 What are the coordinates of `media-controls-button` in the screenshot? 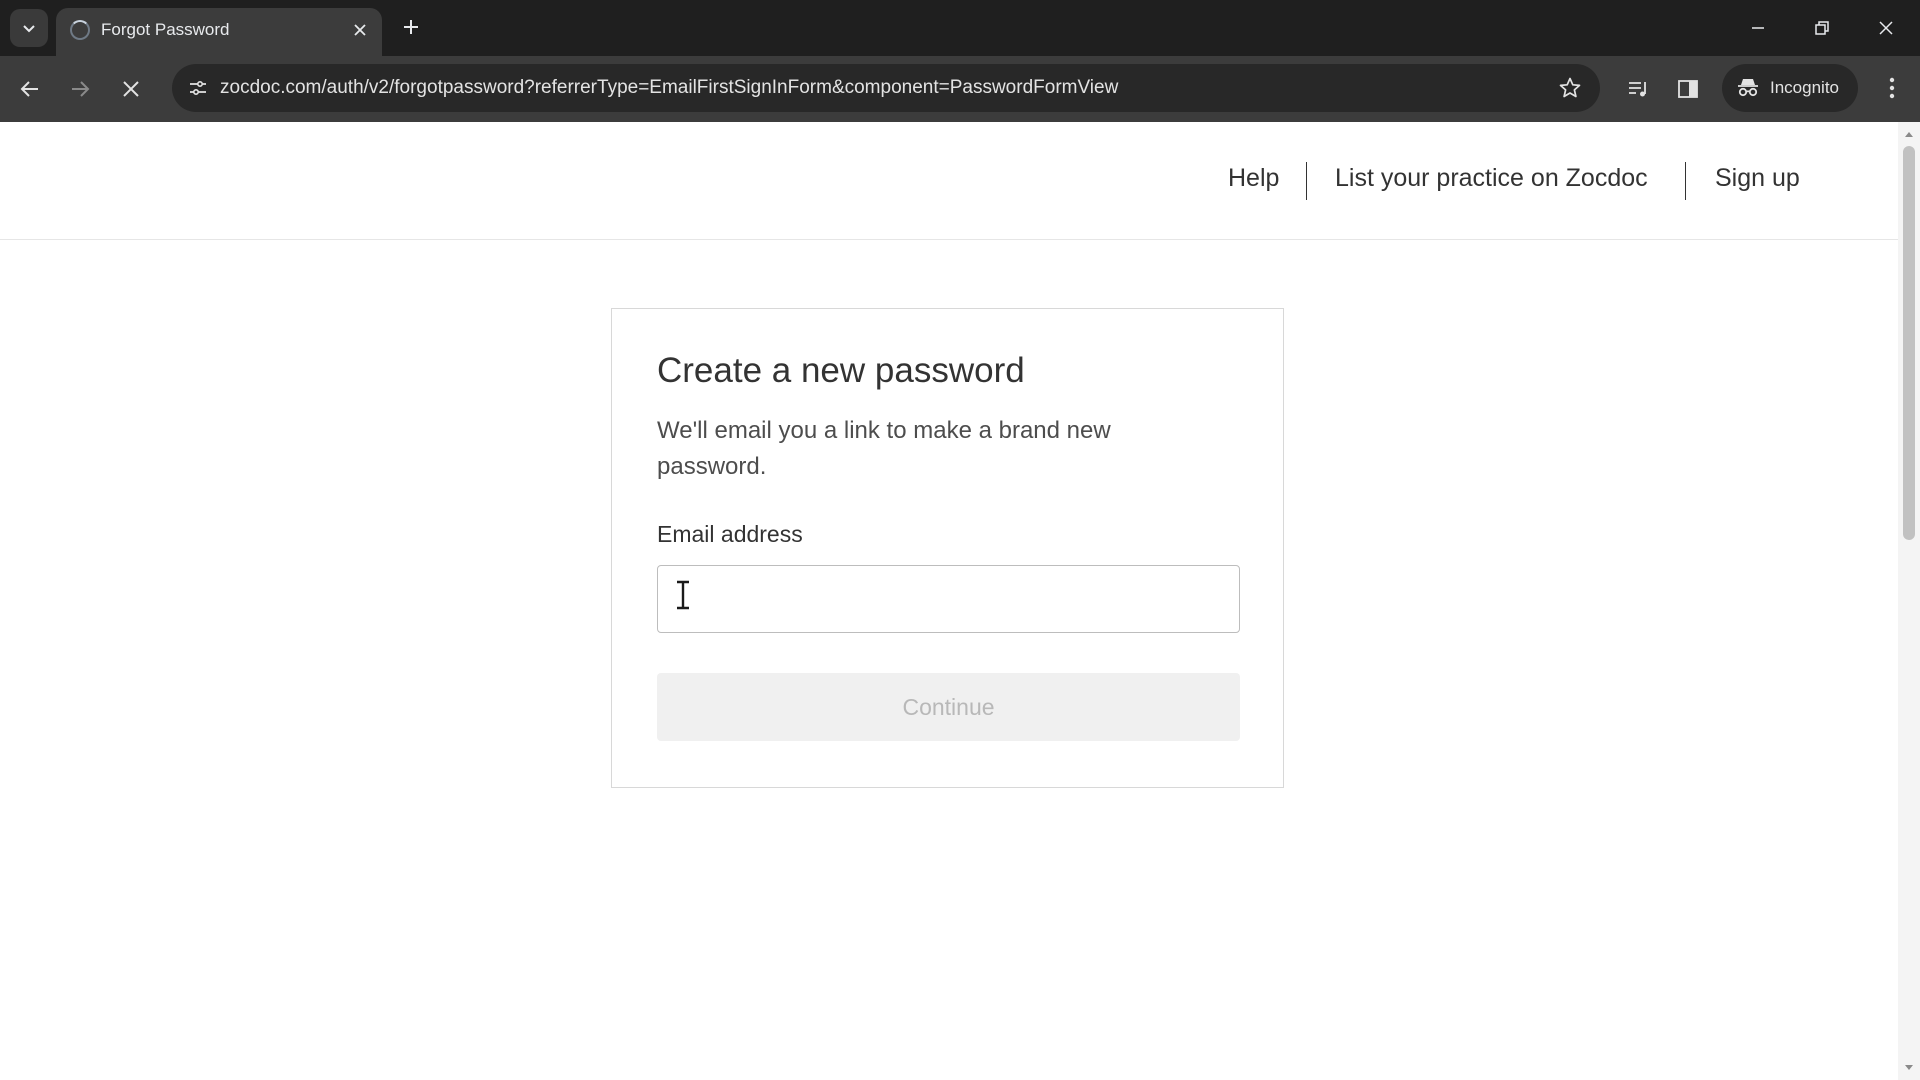 It's located at (1638, 89).